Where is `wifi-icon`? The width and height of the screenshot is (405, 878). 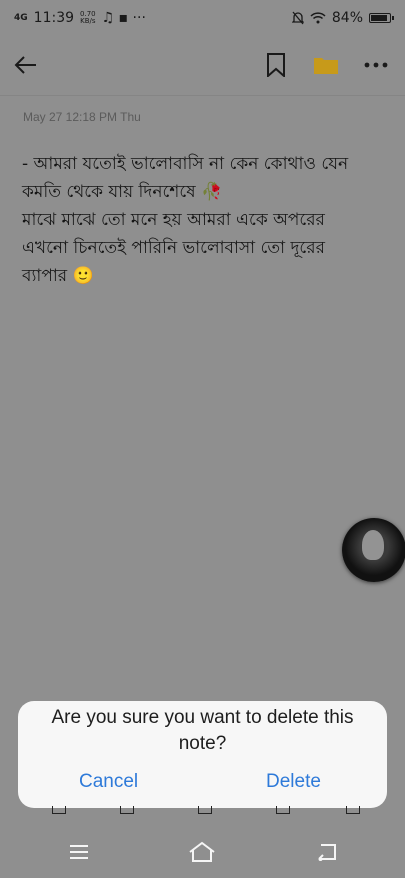 wifi-icon is located at coordinates (318, 18).